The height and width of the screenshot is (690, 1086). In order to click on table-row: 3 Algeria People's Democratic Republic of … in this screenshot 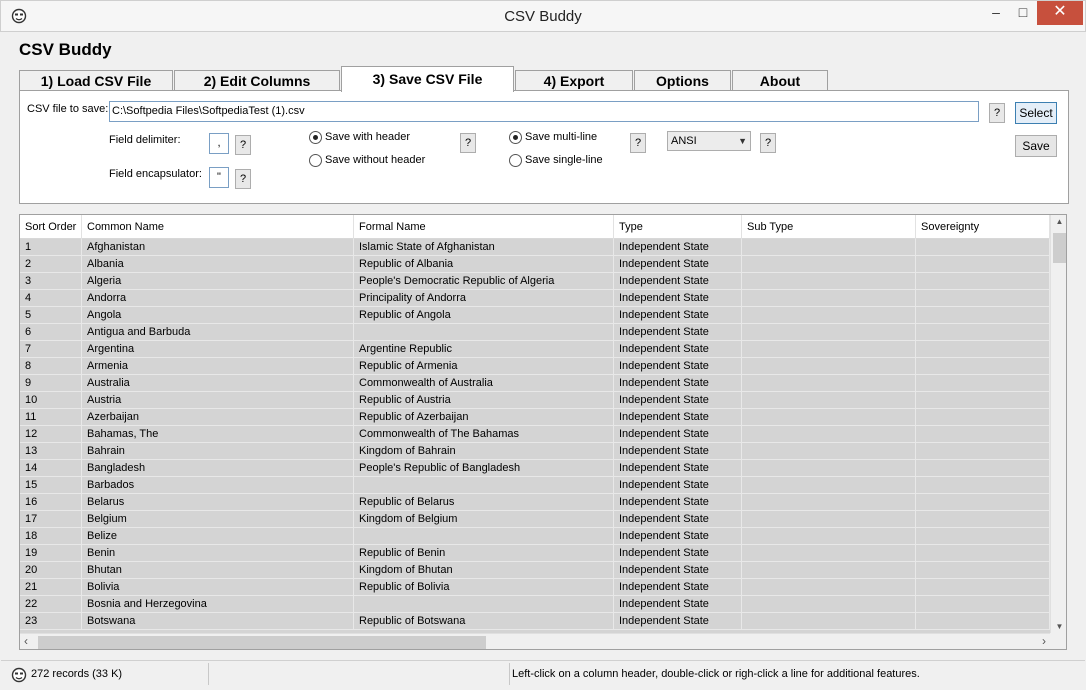, I will do `click(535, 281)`.